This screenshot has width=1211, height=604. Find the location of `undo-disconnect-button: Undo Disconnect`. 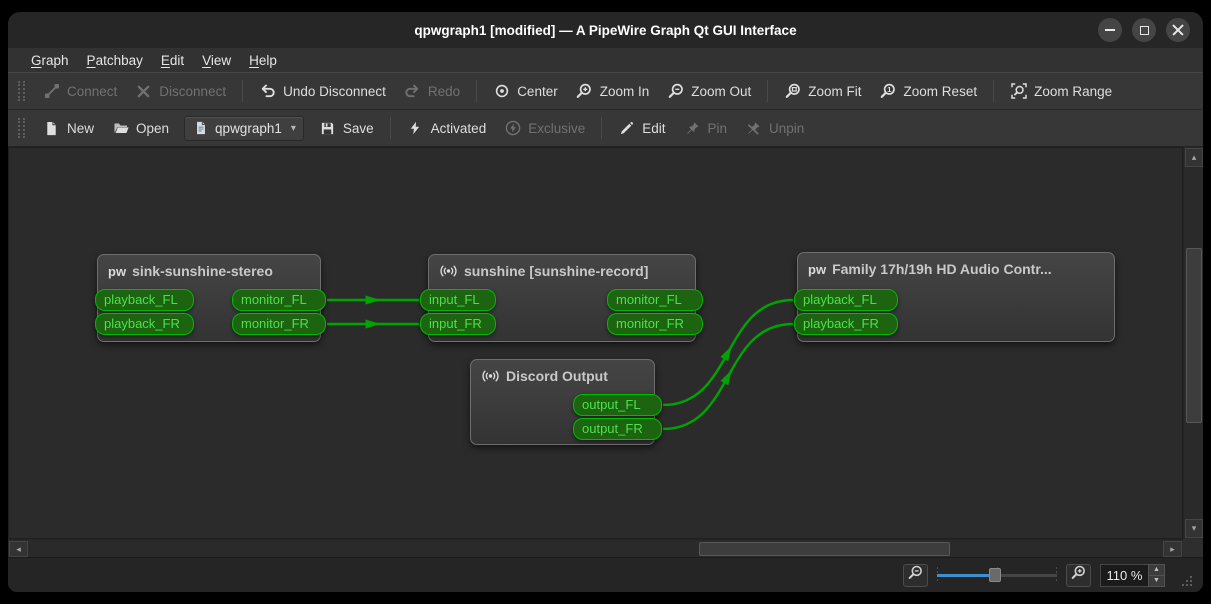

undo-disconnect-button: Undo Disconnect is located at coordinates (322, 91).